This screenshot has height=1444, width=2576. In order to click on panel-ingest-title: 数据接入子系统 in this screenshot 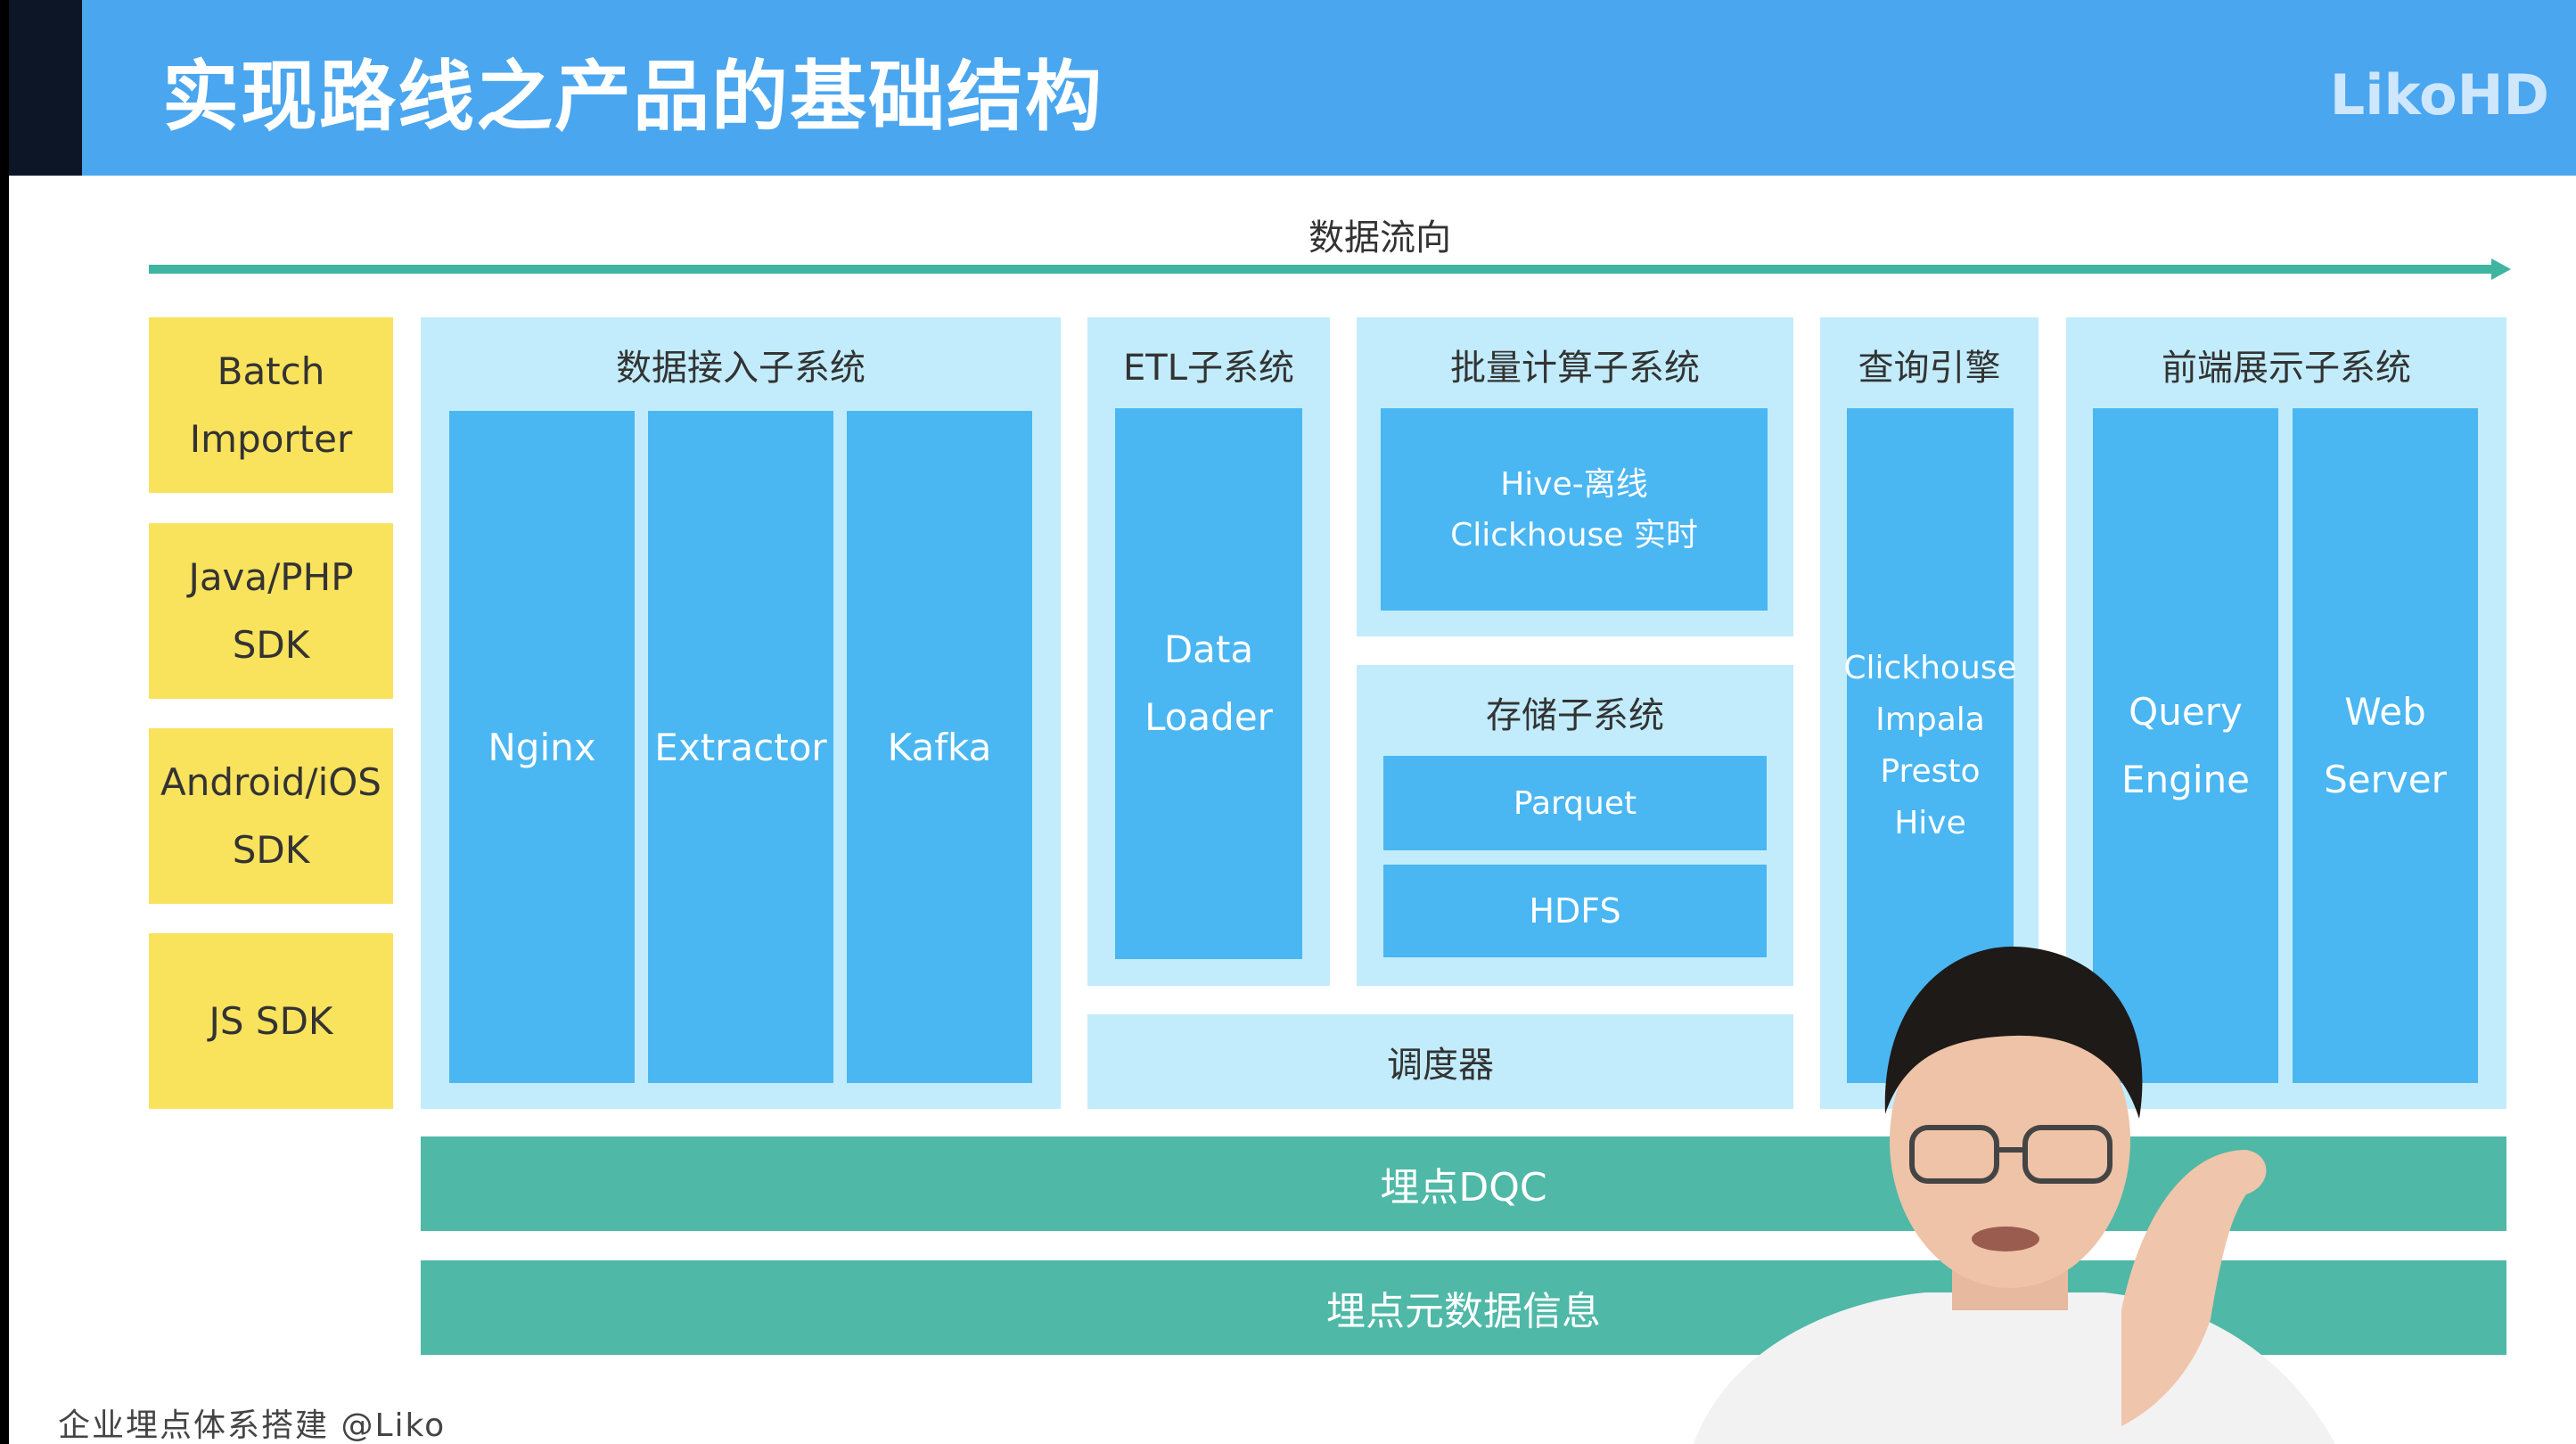, I will do `click(741, 368)`.